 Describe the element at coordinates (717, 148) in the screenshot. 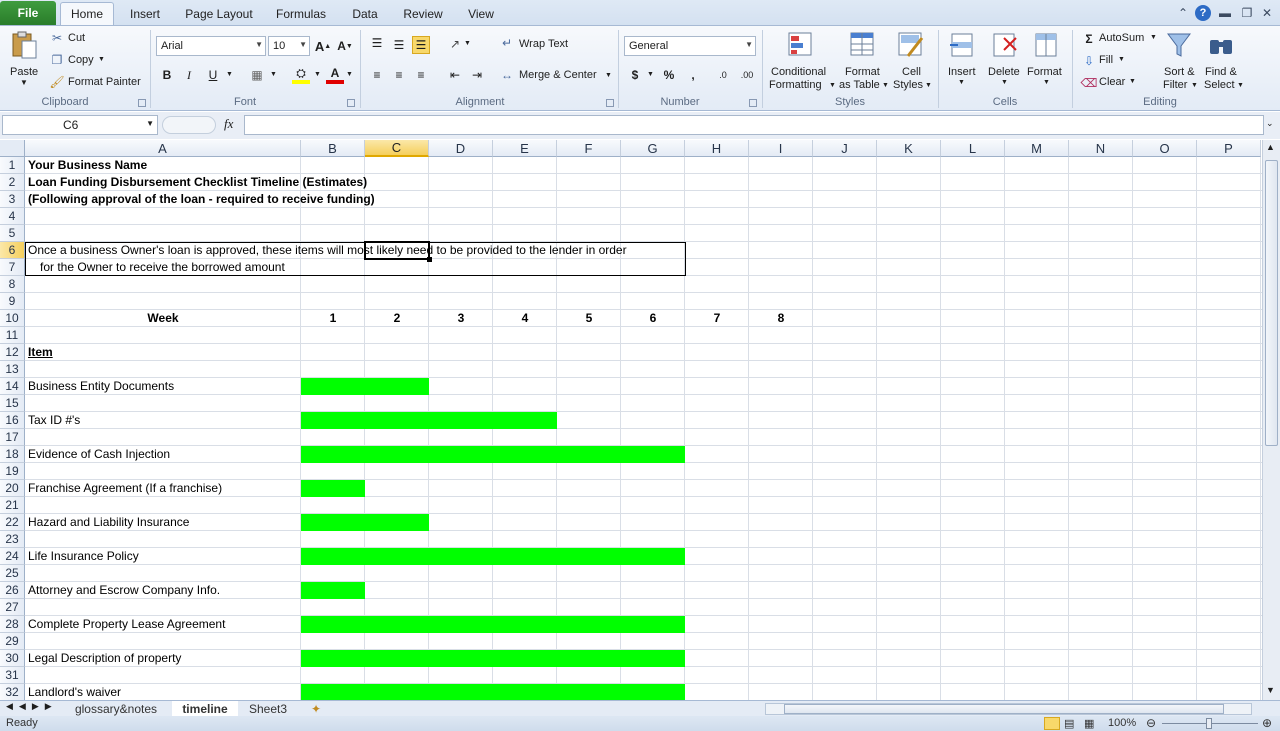

I see `column-header-h: H` at that location.